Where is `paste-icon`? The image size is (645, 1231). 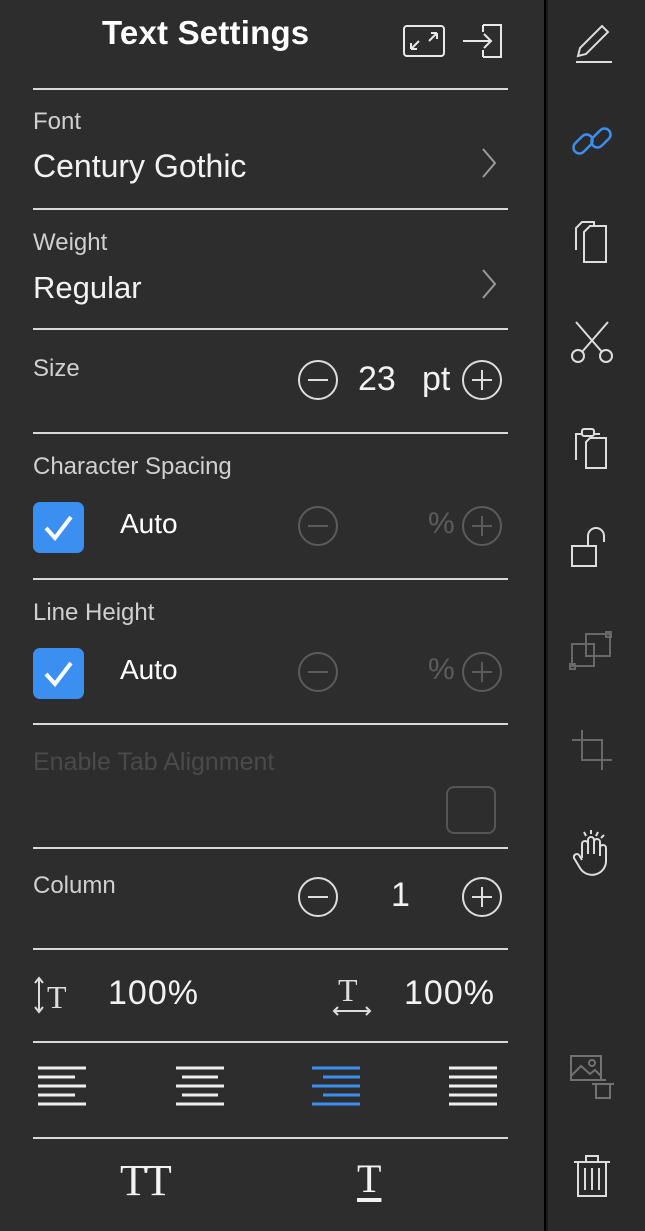
paste-icon is located at coordinates (592, 448).